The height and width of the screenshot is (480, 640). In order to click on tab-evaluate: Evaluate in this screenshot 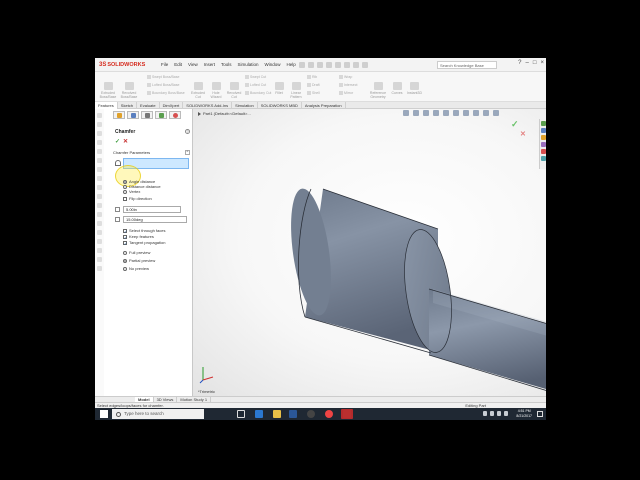, I will do `click(148, 105)`.